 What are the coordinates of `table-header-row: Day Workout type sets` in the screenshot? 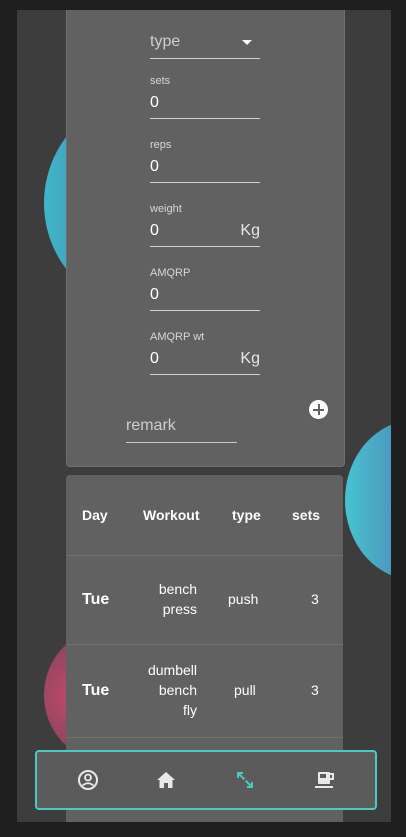 It's located at (204, 515).